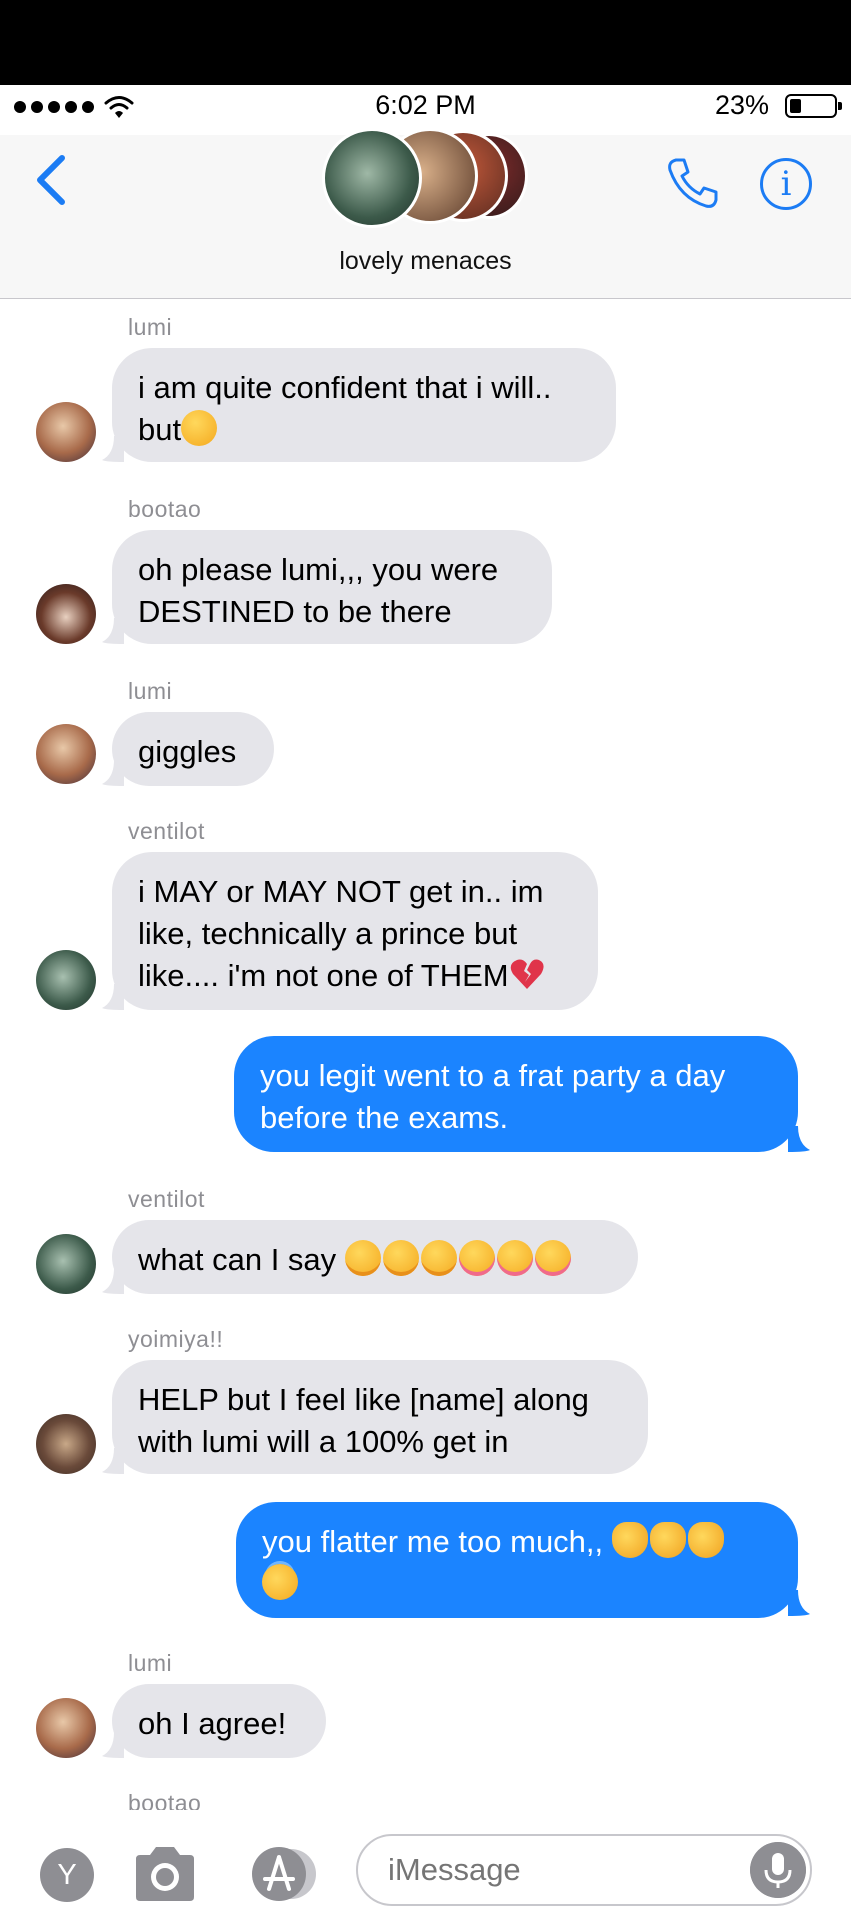 This screenshot has width=851, height=1920. Describe the element at coordinates (437, 1541) in the screenshot. I see `message-text: you flatter me too much,,` at that location.